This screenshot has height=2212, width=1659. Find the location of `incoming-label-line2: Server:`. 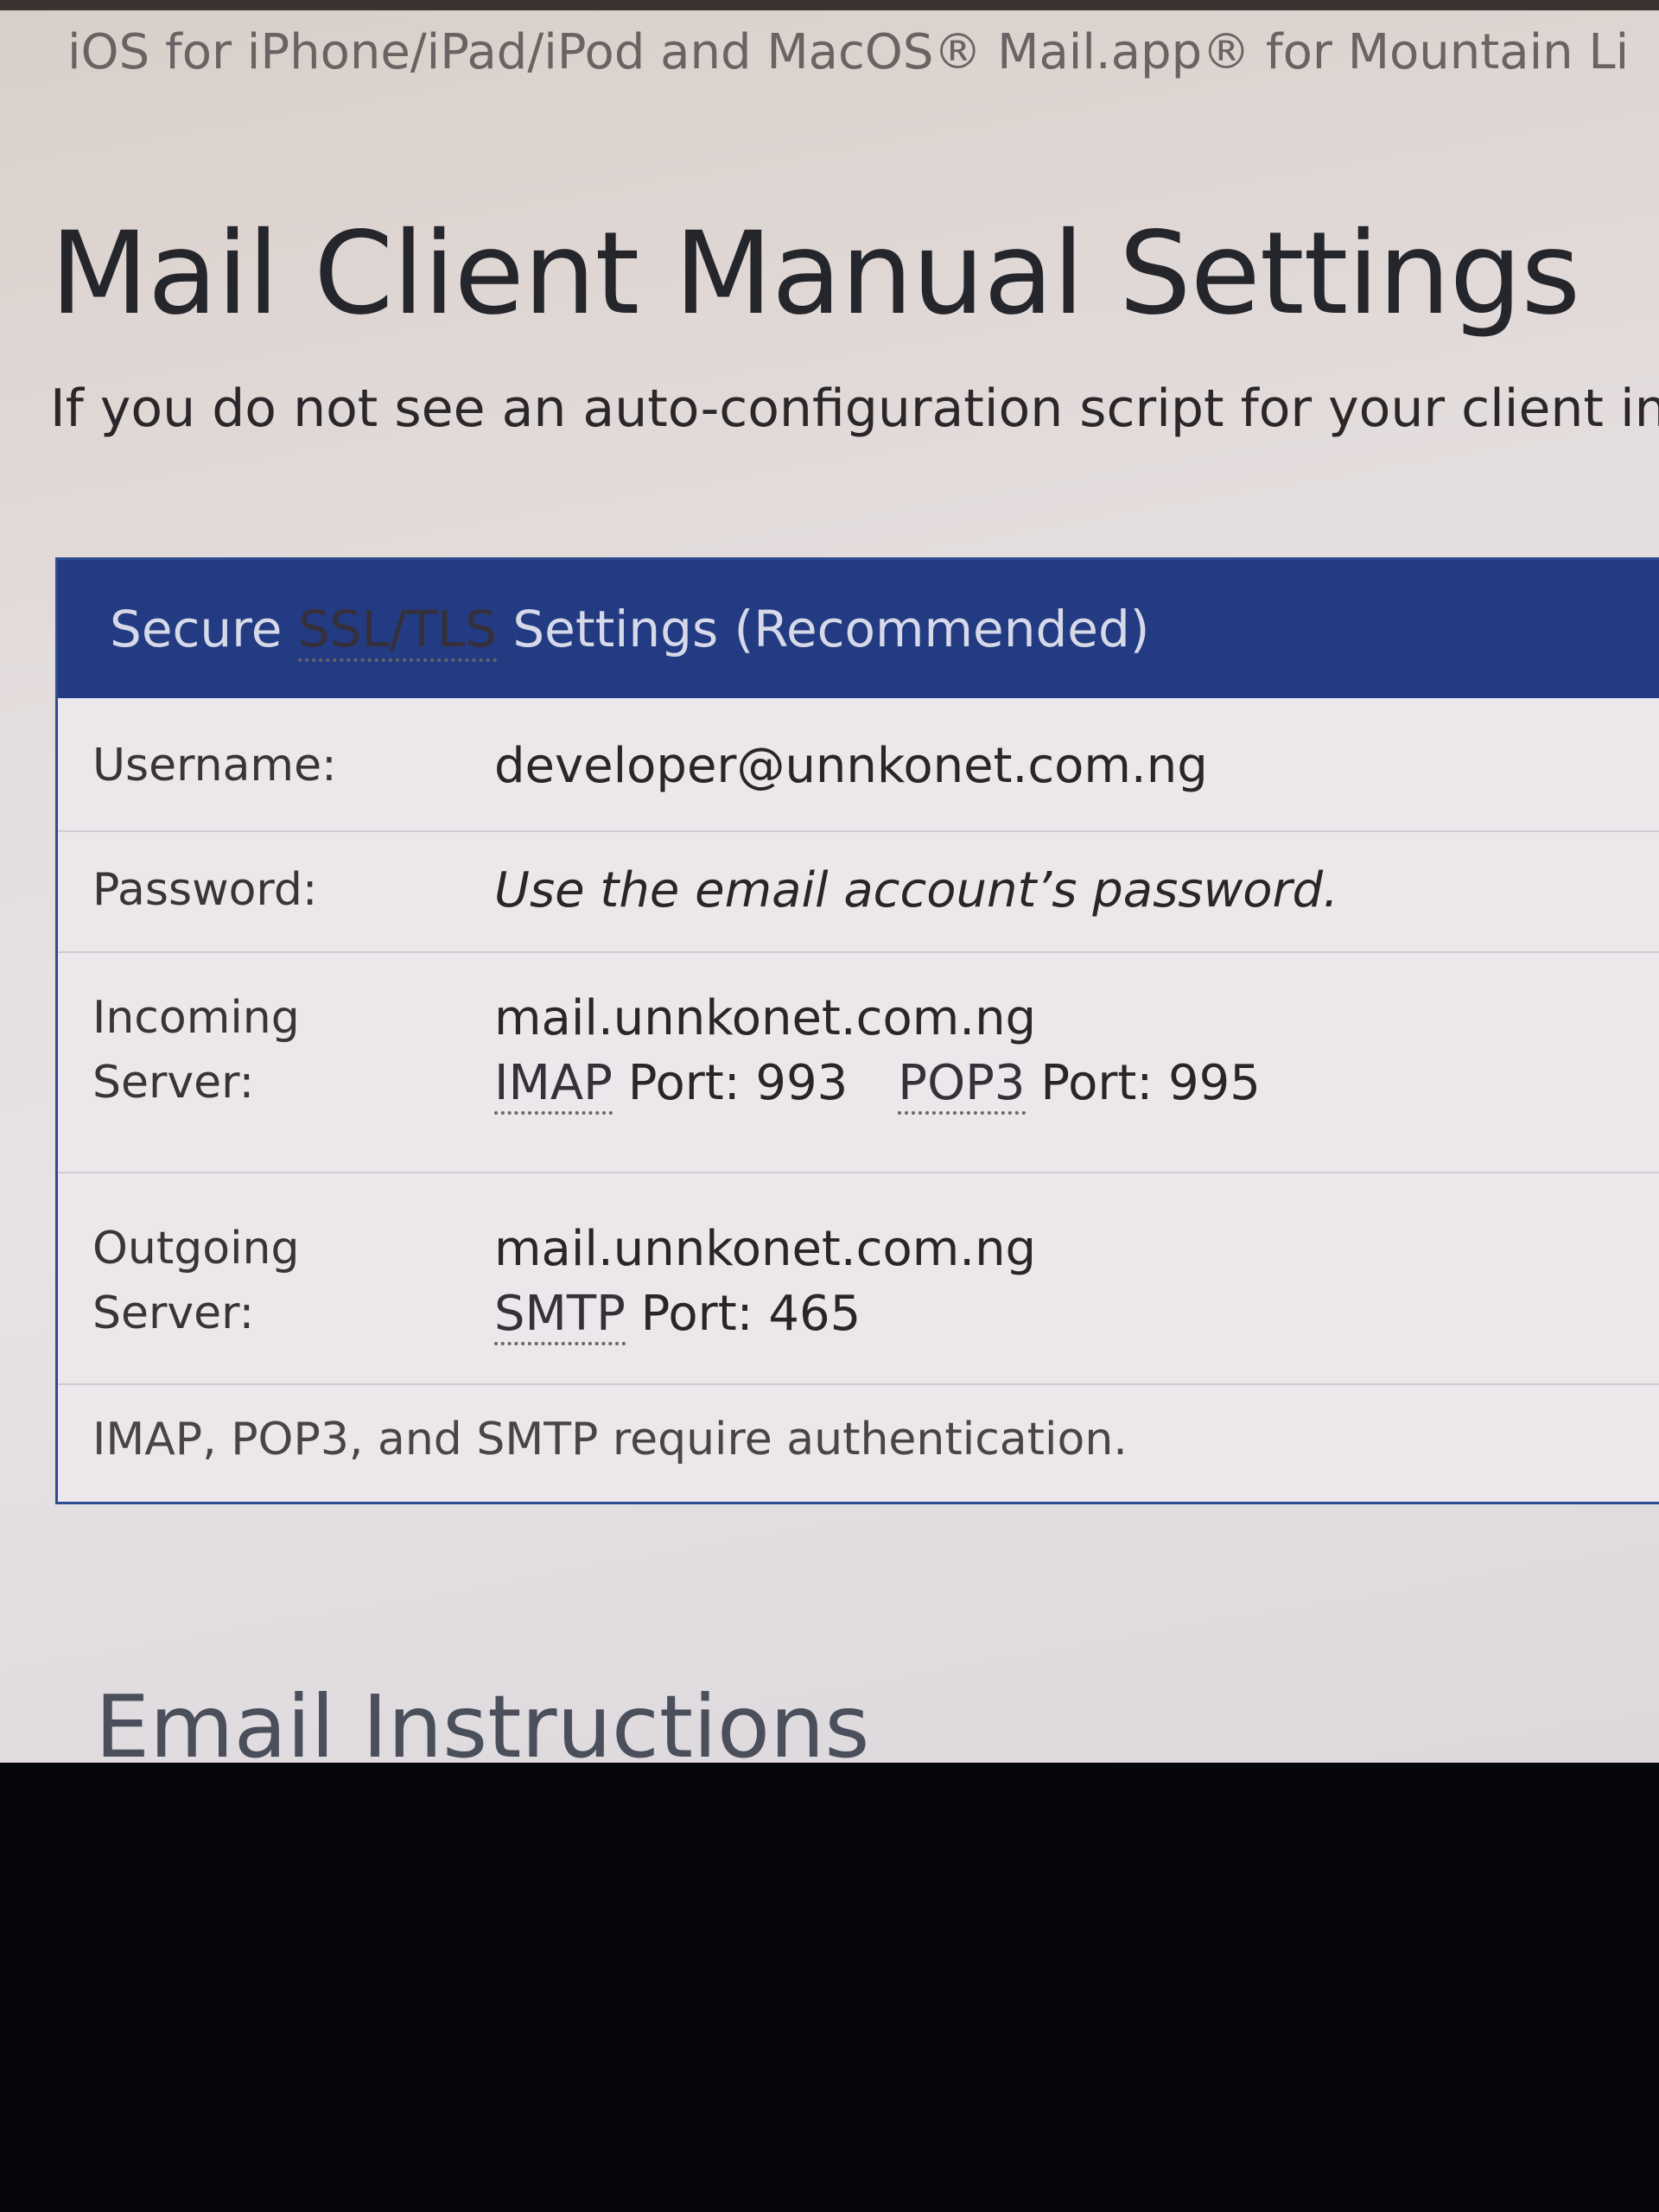

incoming-label-line2: Server: is located at coordinates (173, 1083).